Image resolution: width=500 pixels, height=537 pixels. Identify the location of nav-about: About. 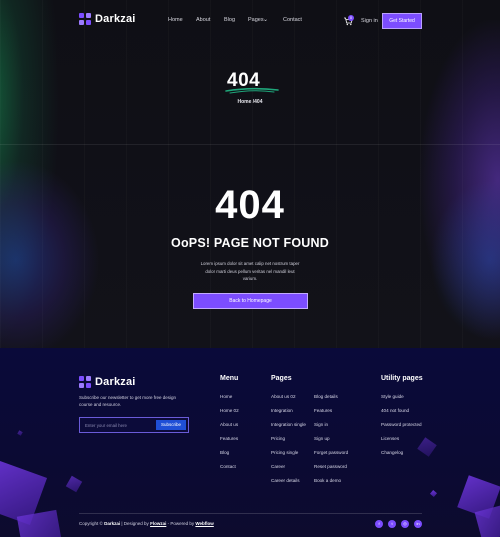
(203, 20).